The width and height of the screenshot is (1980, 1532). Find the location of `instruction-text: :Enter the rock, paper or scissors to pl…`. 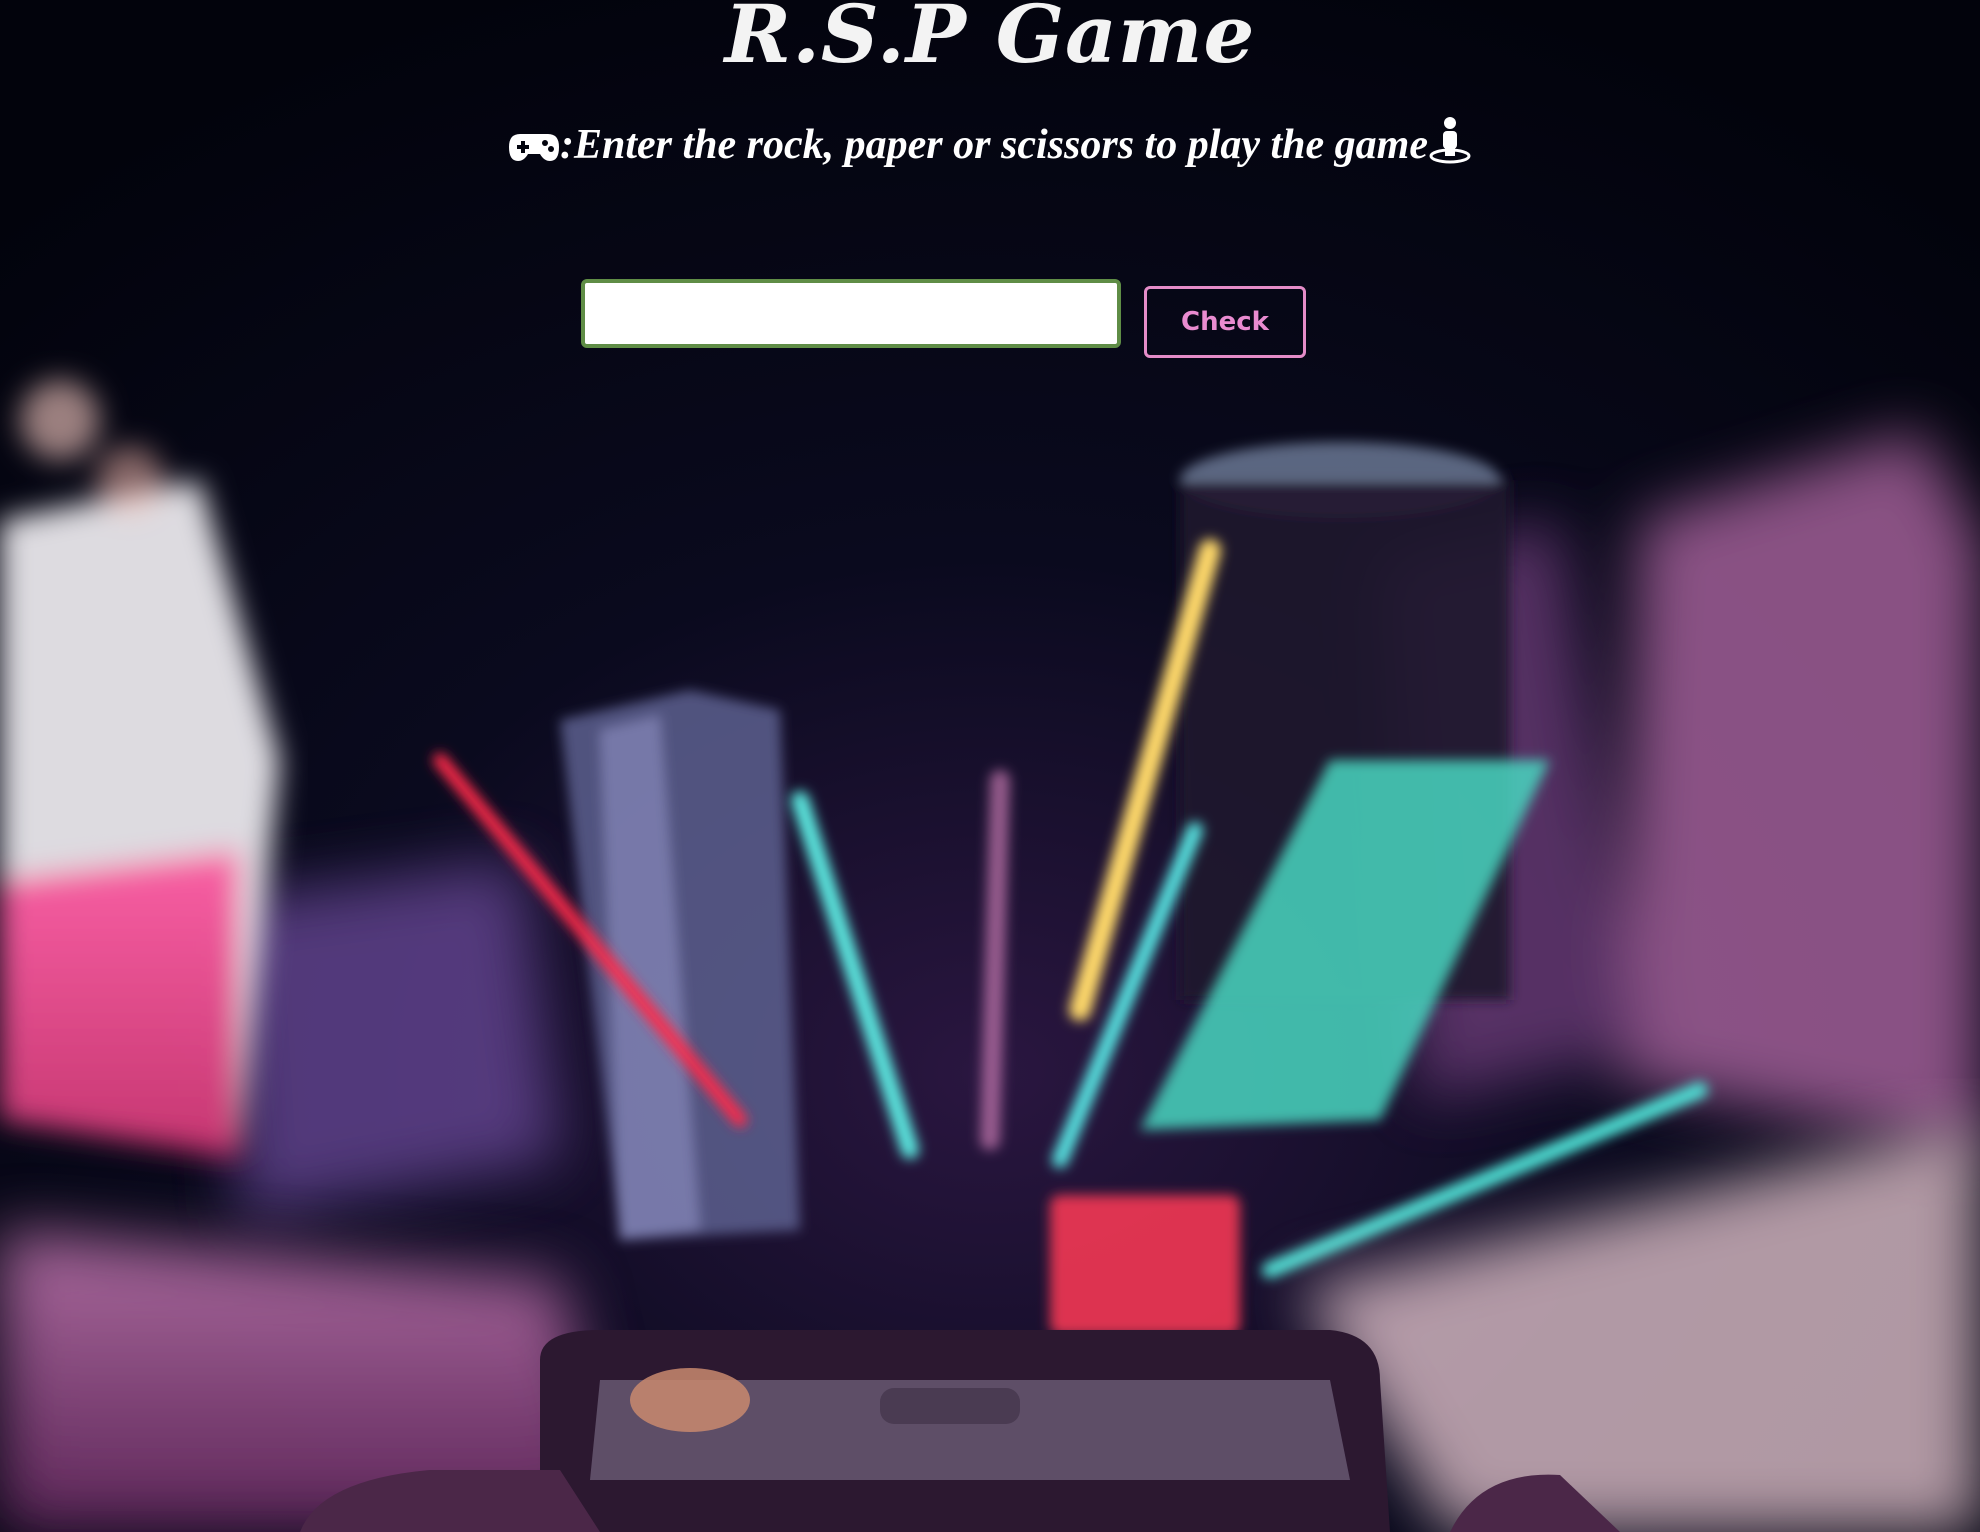

instruction-text: :Enter the rock, paper or scissors to pl… is located at coordinates (990, 144).